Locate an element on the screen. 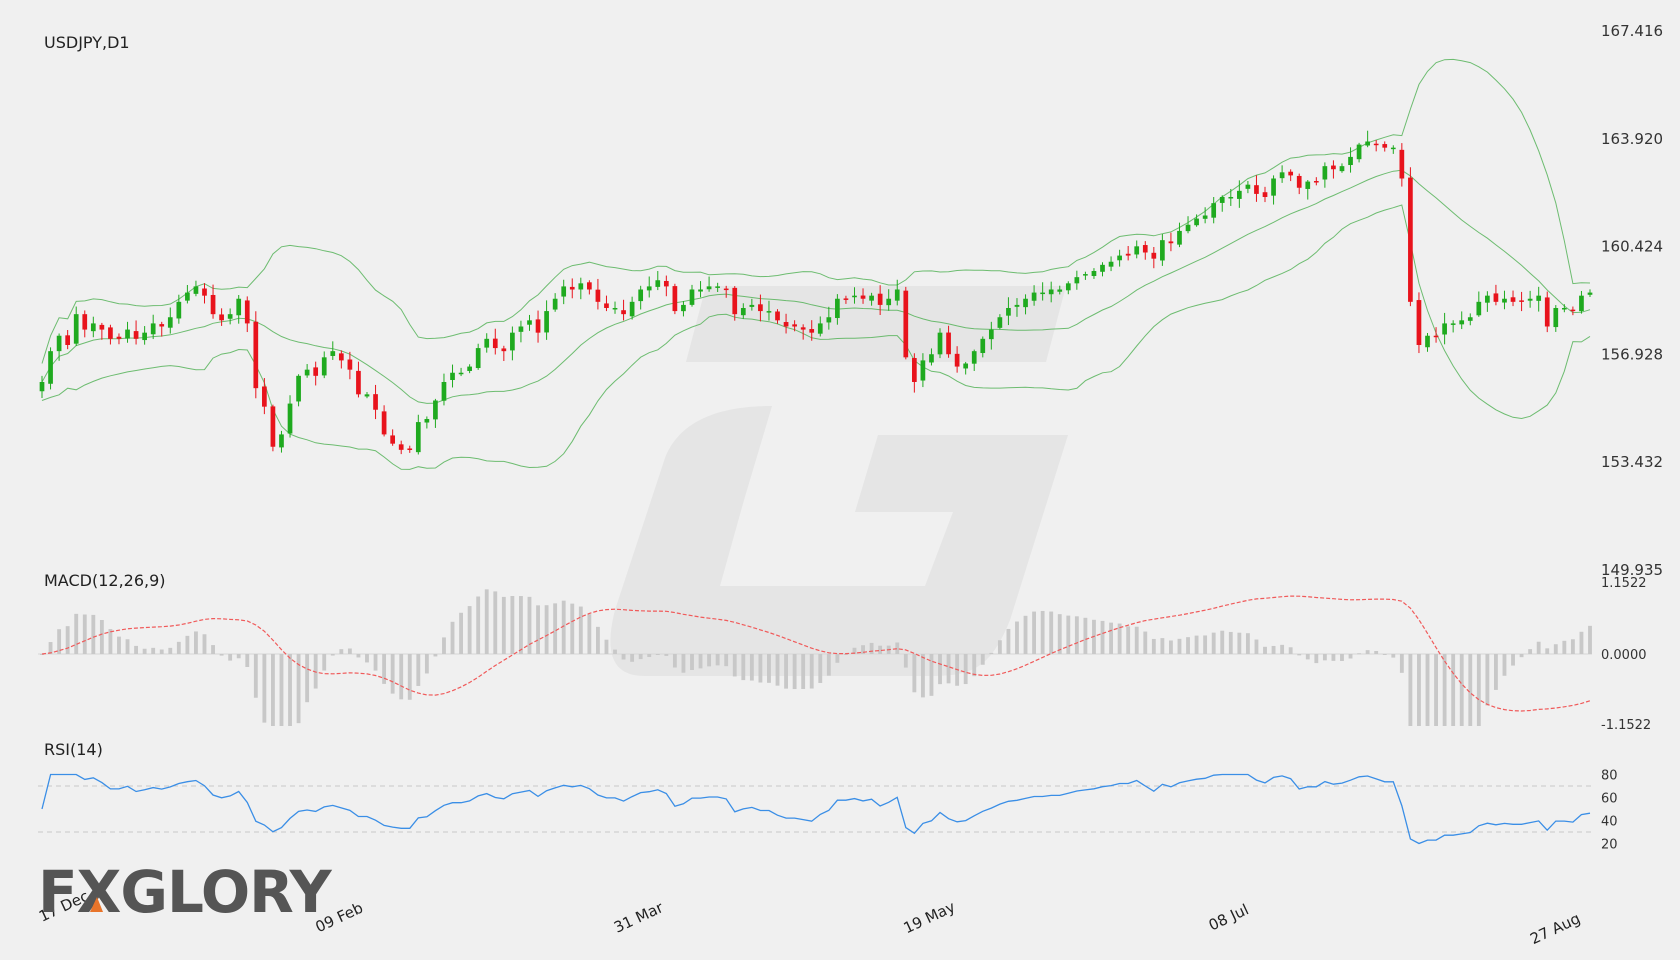 Image resolution: width=1680 pixels, height=960 pixels. rsi-path is located at coordinates (816, 809).